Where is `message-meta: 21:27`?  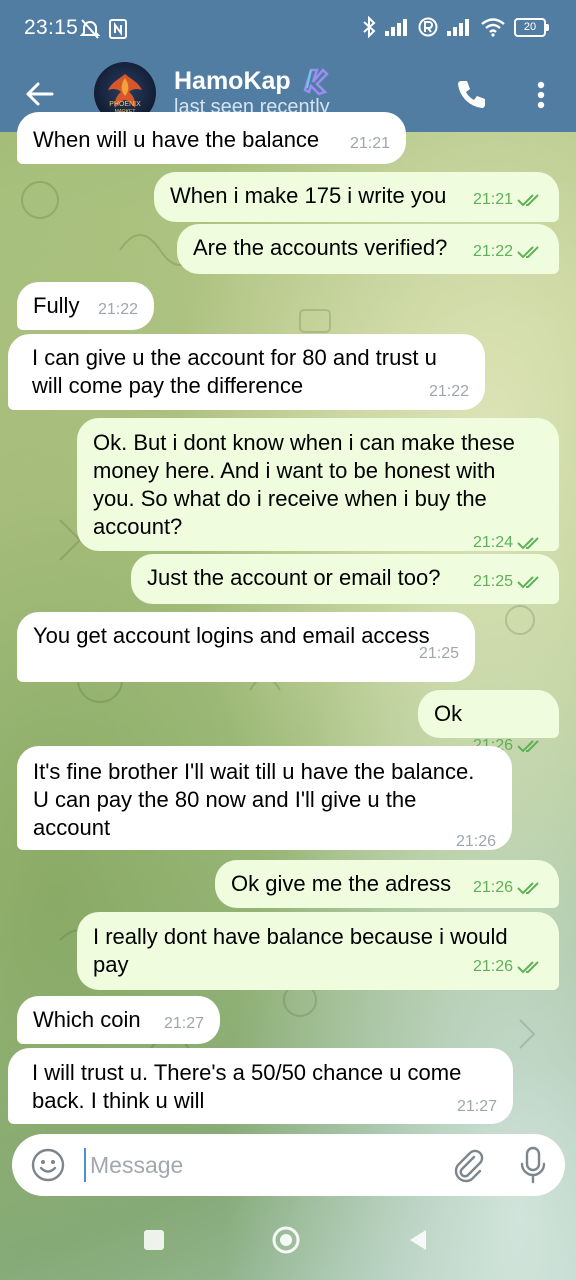
message-meta: 21:27 is located at coordinates (184, 1024).